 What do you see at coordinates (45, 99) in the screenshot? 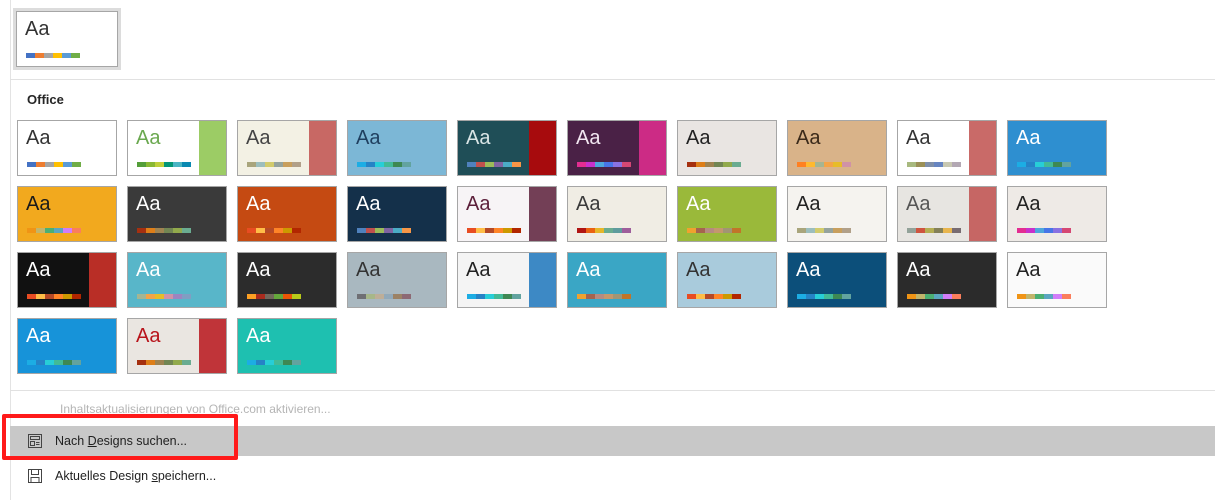
I see `section-title-office: Office` at bounding box center [45, 99].